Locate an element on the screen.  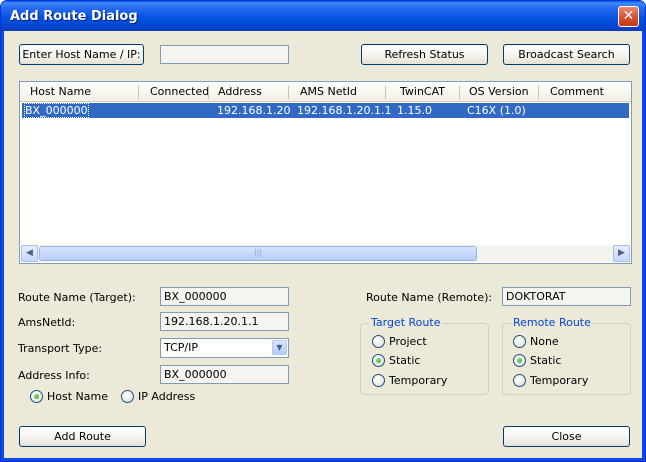
title-bar: Add Route Dialog ✕ is located at coordinates (323, 16).